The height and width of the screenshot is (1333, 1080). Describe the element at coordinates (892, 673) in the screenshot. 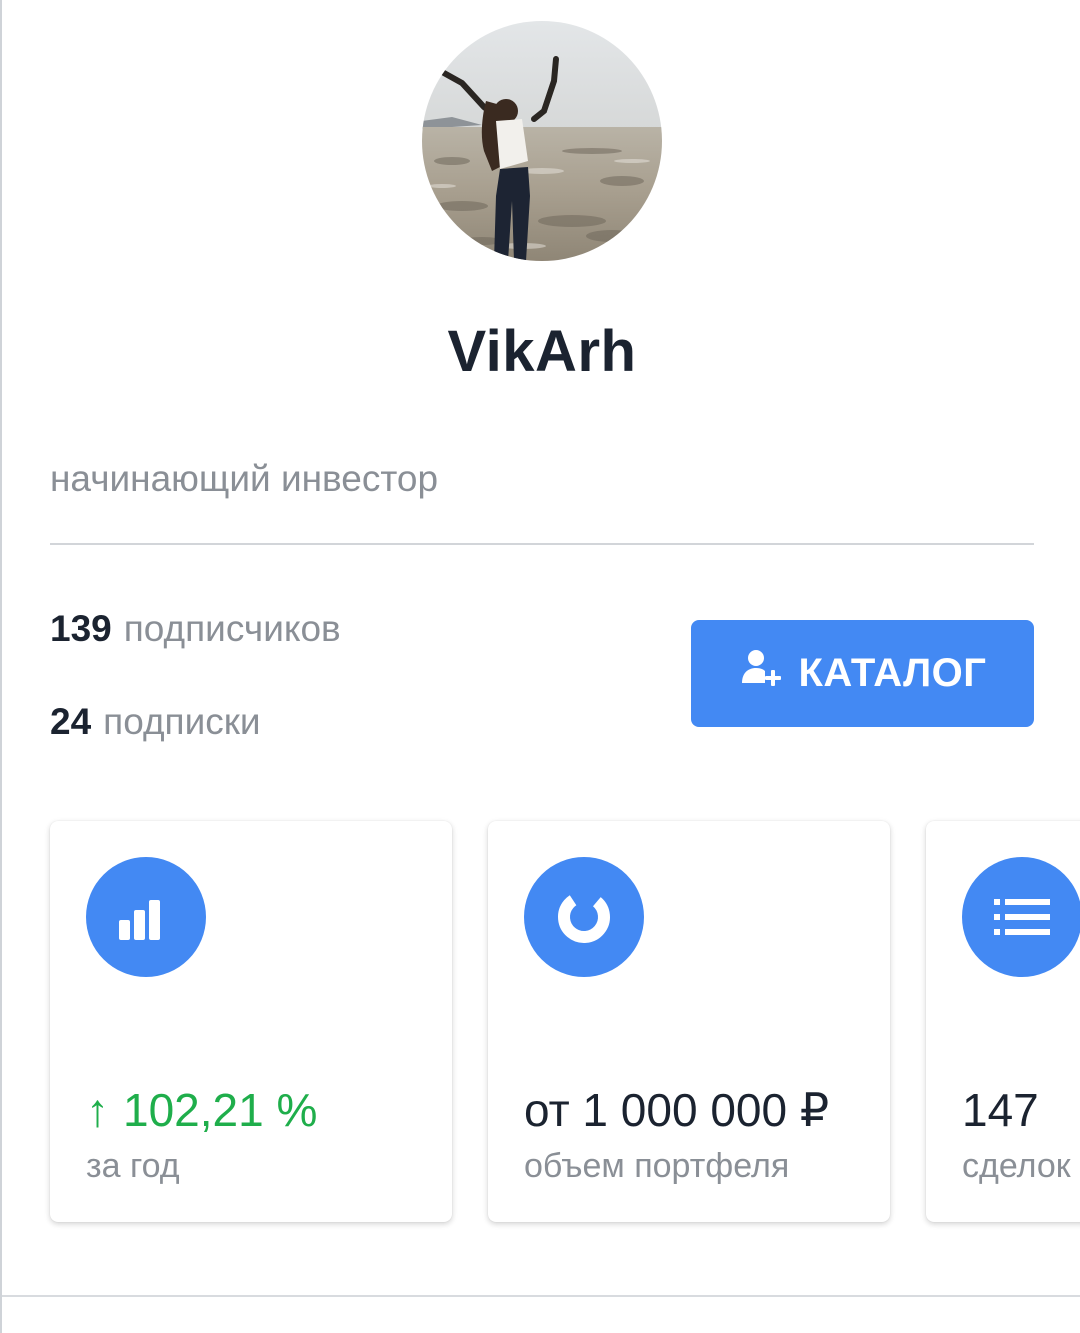

I see `catalog-button-label: КАТАЛОГ` at that location.